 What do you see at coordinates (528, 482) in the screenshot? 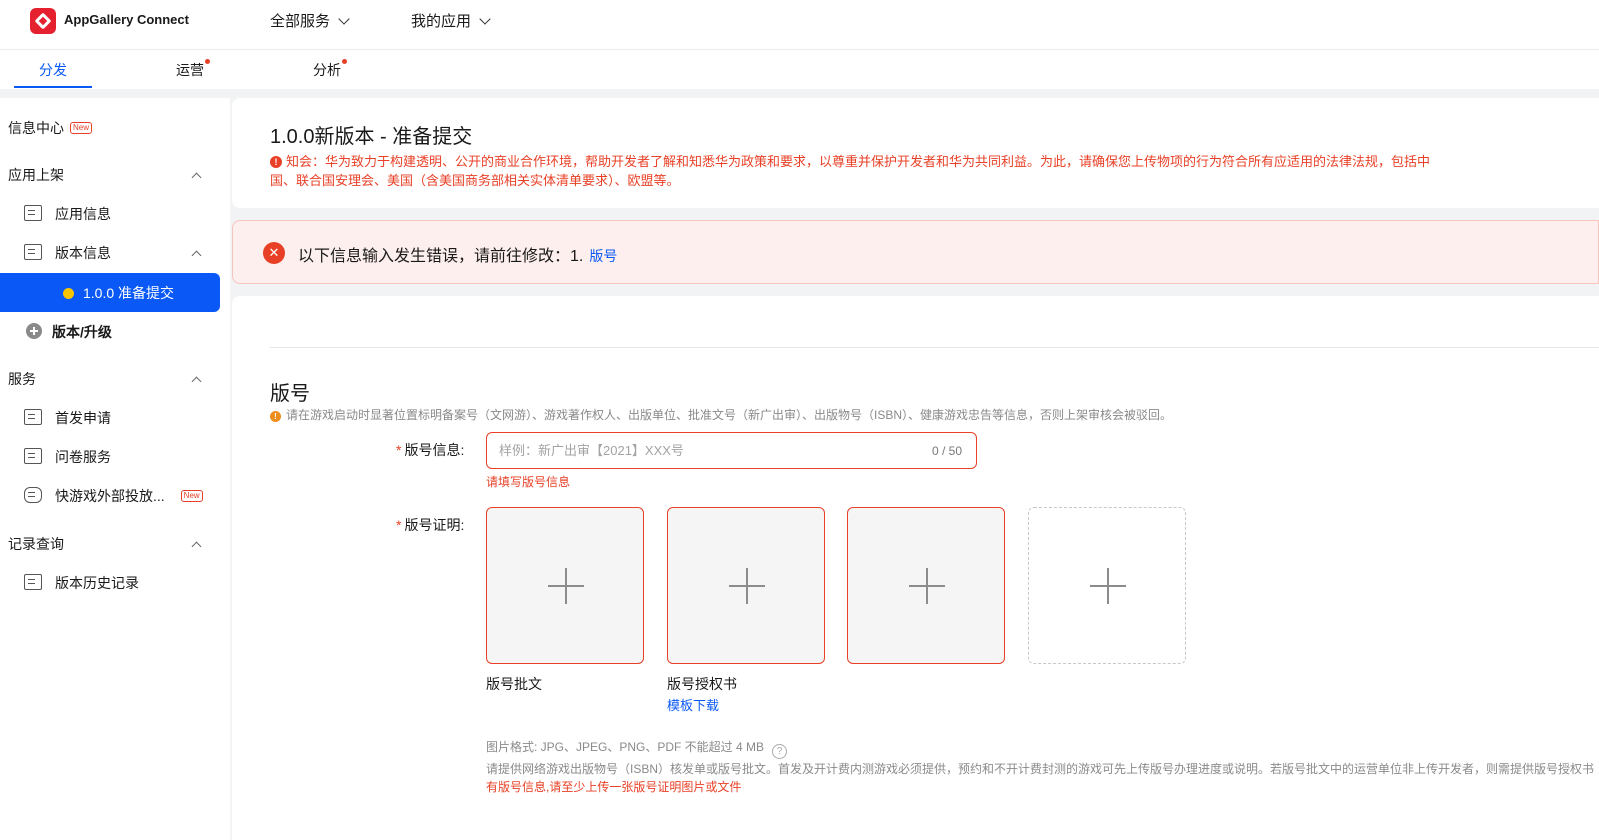
I see `license-info-error: 请填写版号信息` at bounding box center [528, 482].